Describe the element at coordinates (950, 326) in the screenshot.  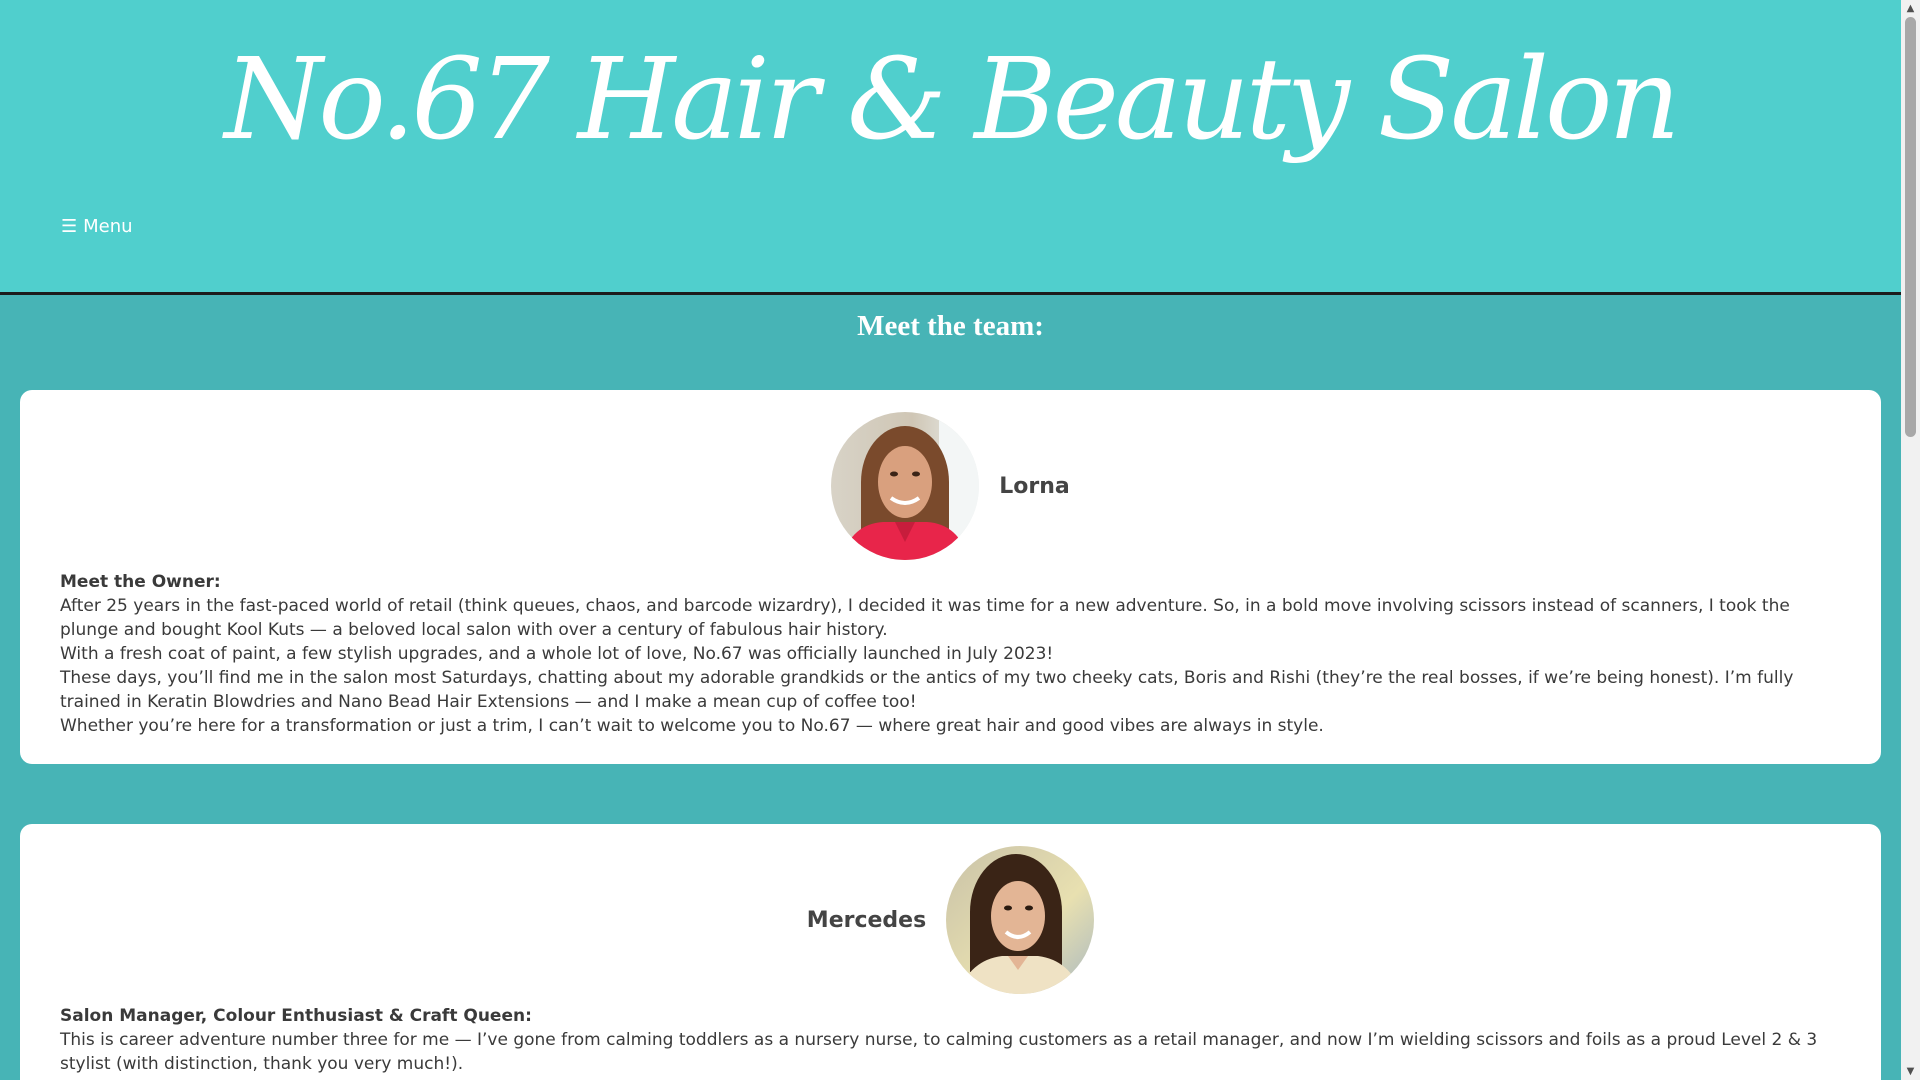
I see `section-title: Meet the team:` at that location.